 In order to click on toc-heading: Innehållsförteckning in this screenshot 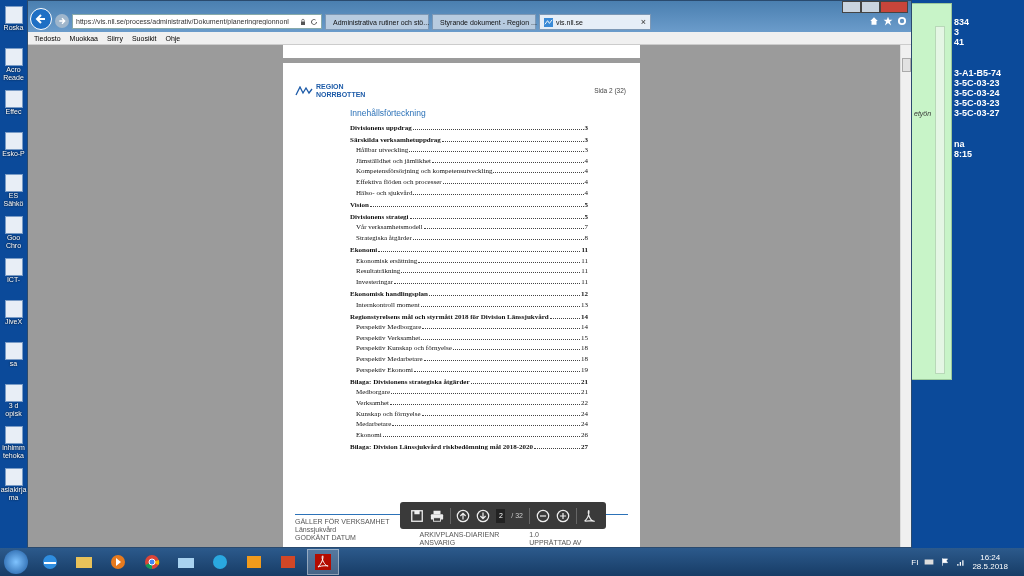, I will do `click(388, 113)`.